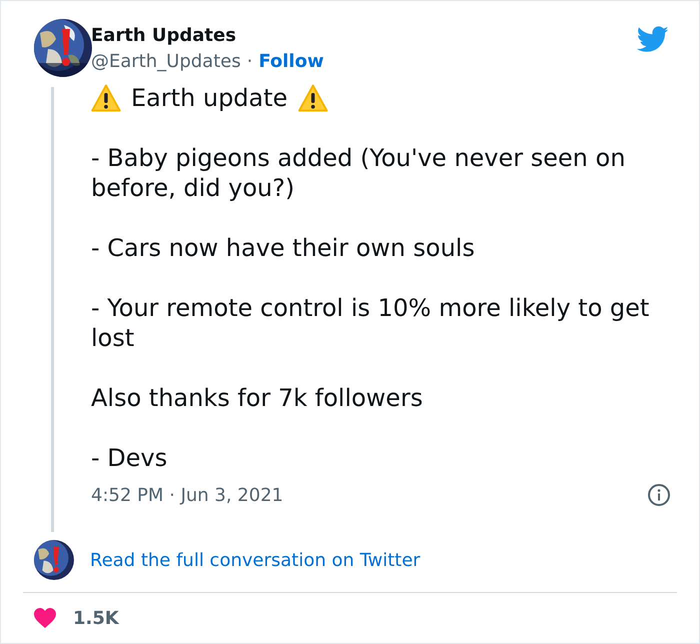 The image size is (700, 644). I want to click on tweet-paragraph: - Cars now have their own souls, so click(283, 248).